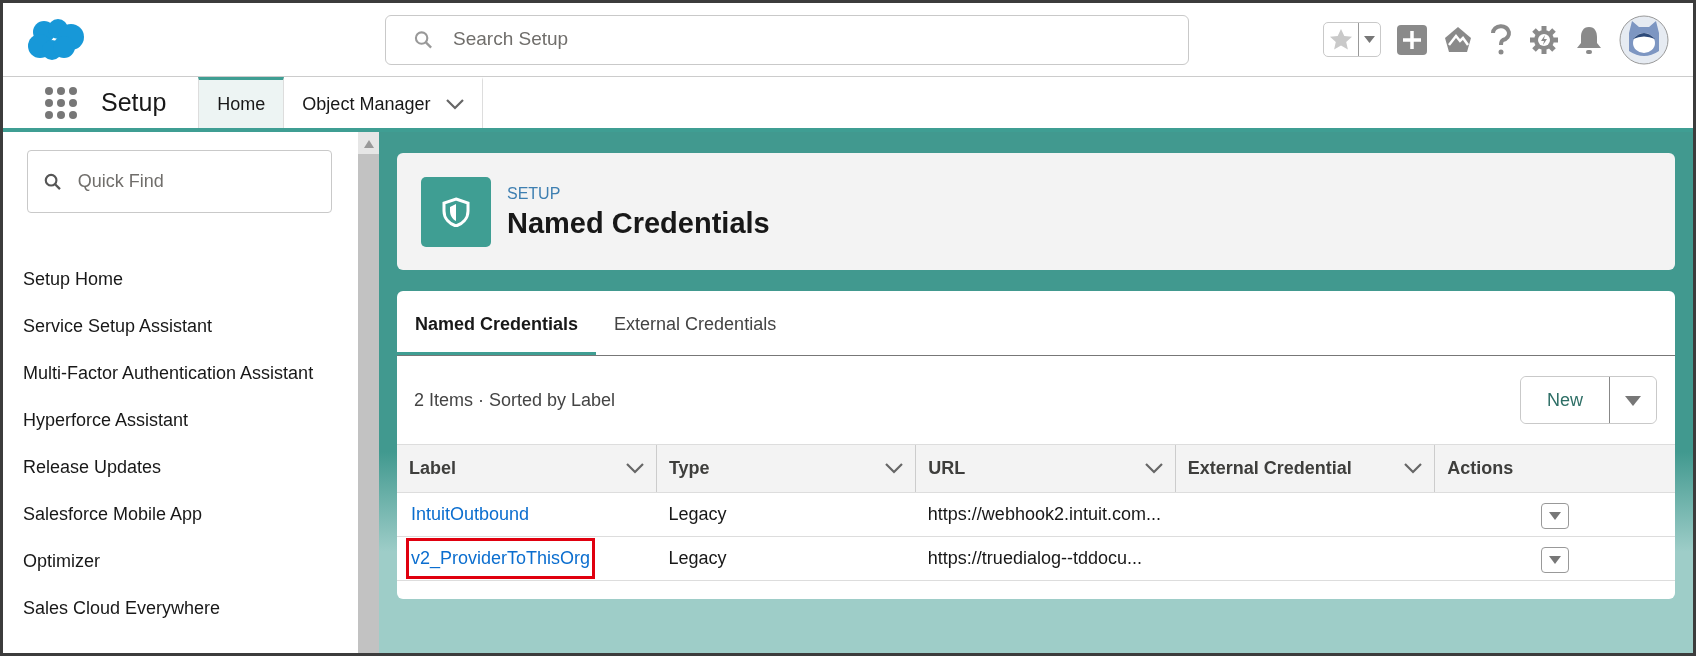 The height and width of the screenshot is (656, 1696). I want to click on tab: Named Credentials, so click(497, 323).